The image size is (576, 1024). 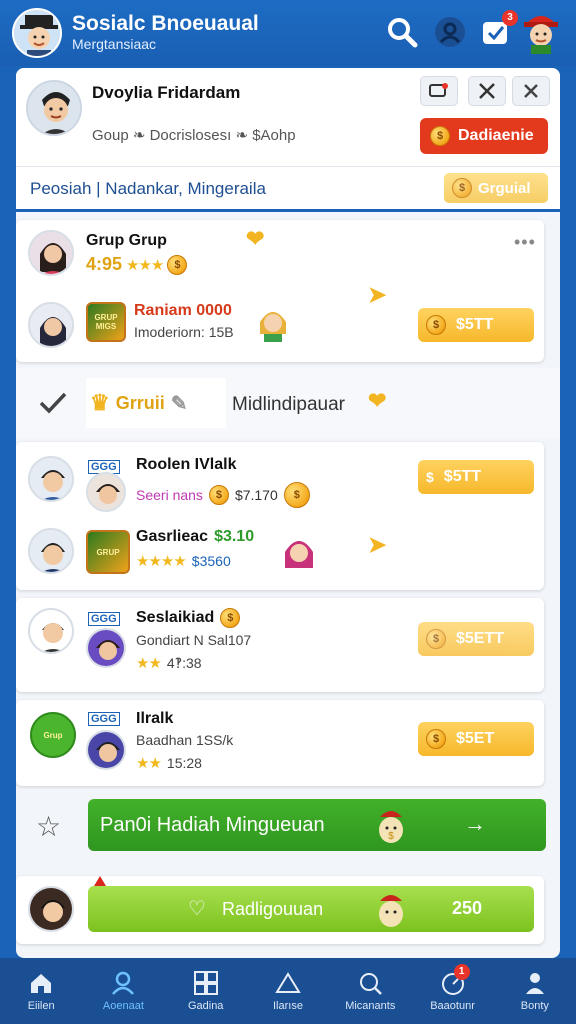 I want to click on bag-icon: ♡, so click(x=197, y=909).